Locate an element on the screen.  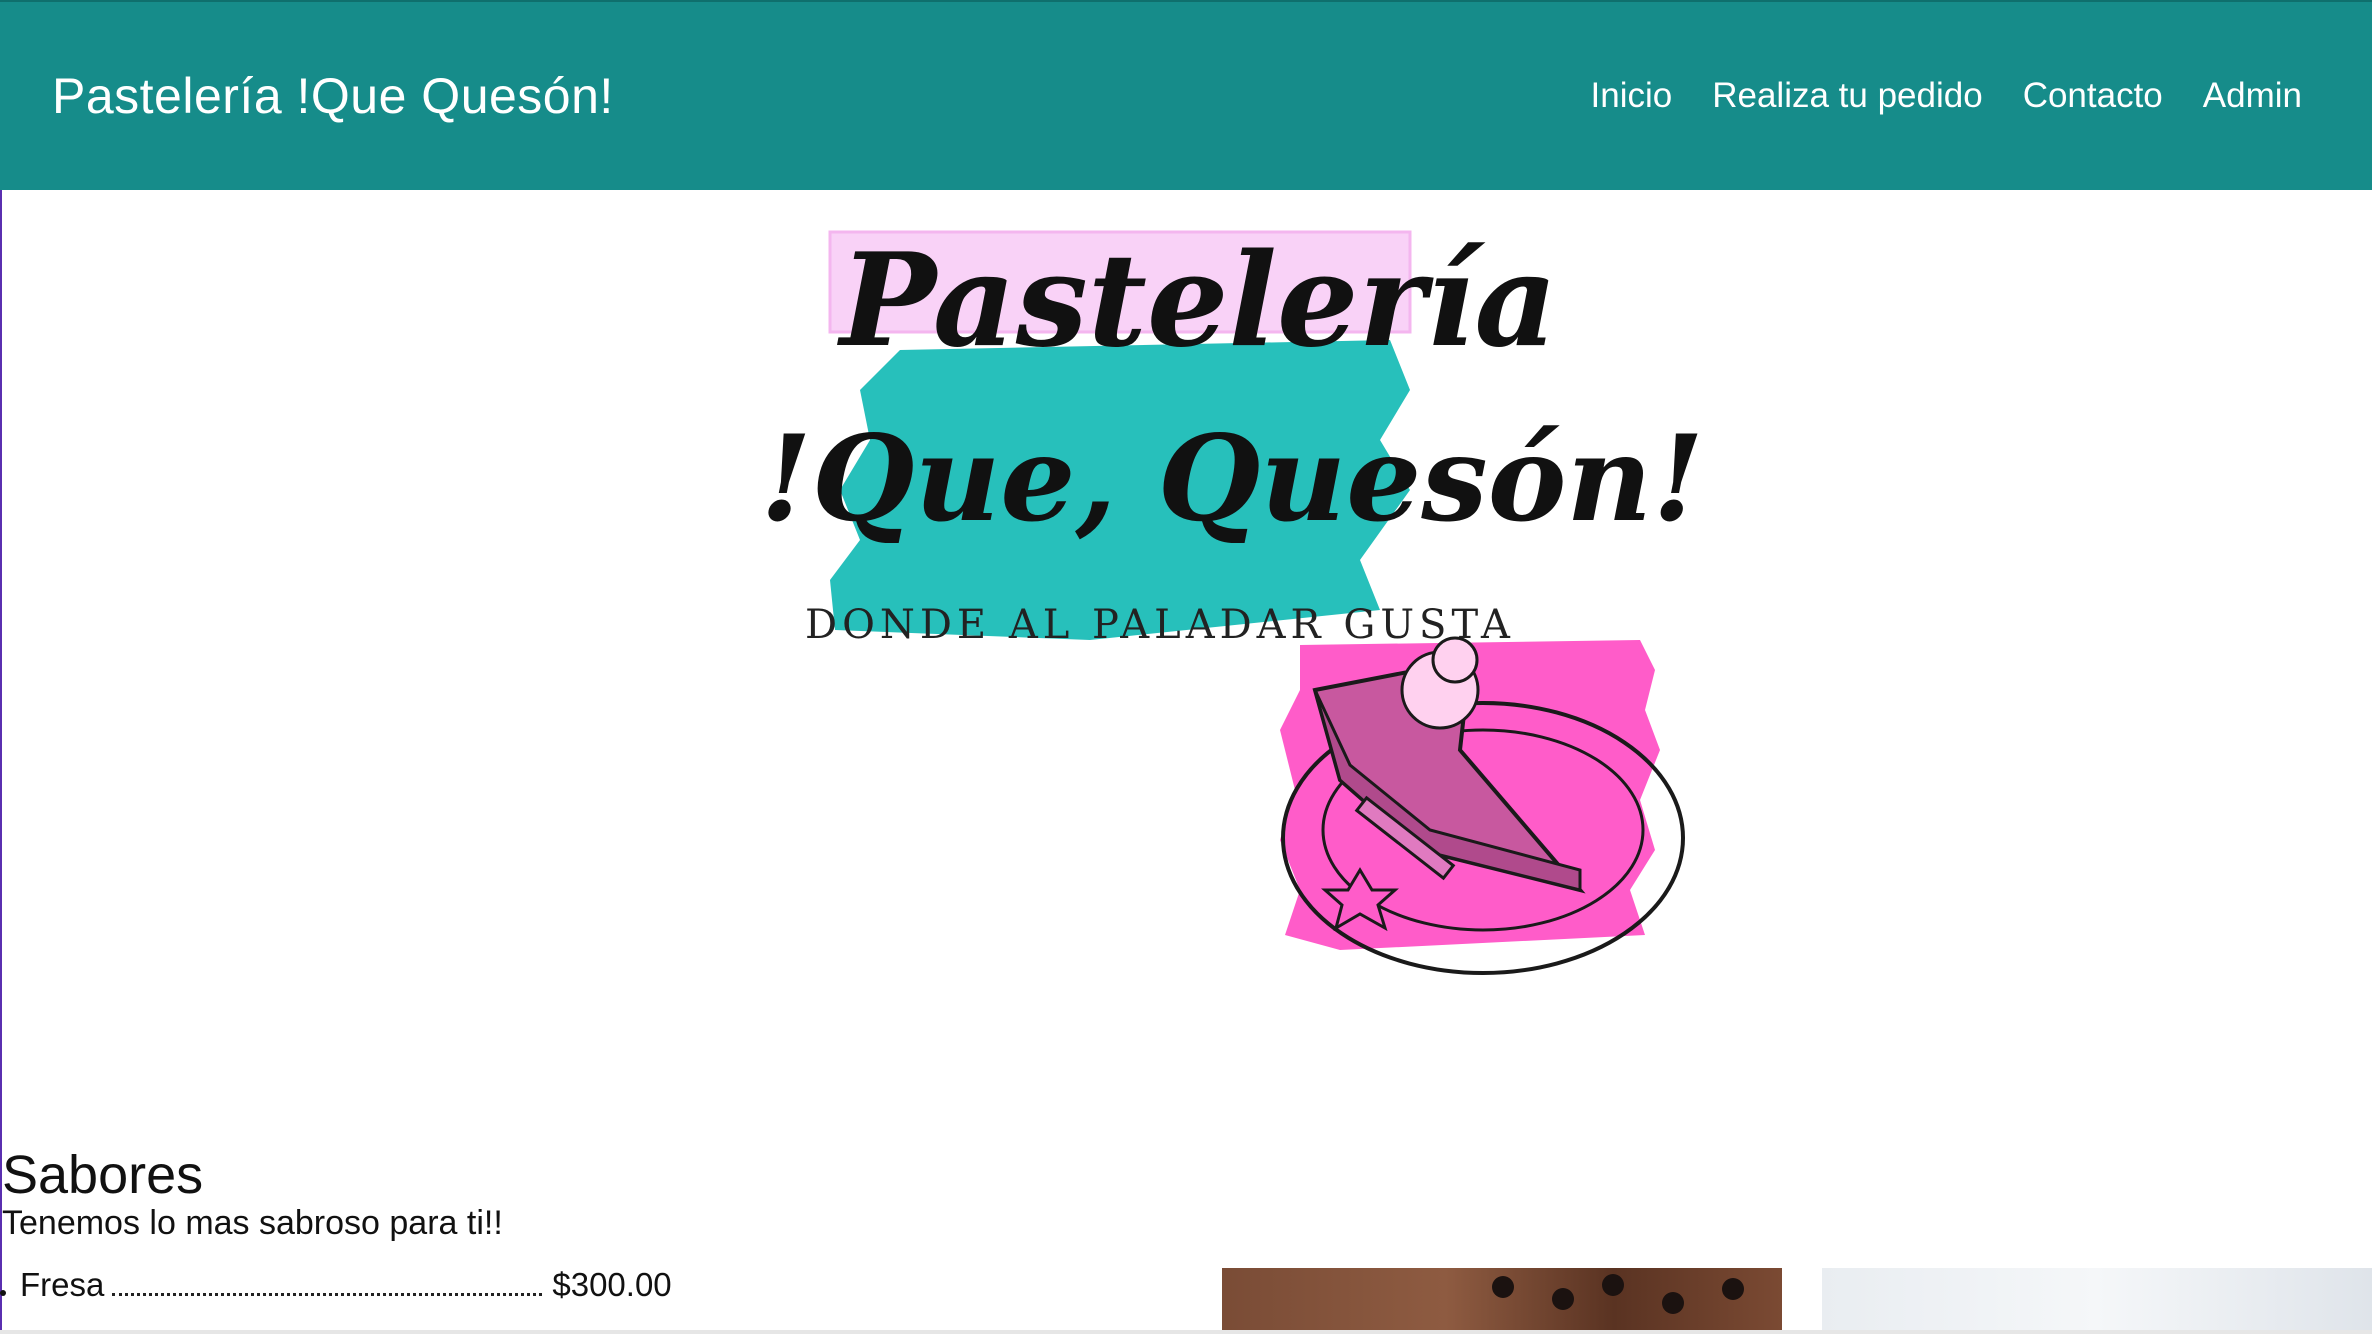
main-nav: Inicio Realiza tu pedido Contacto Admin is located at coordinates (1947, 96).